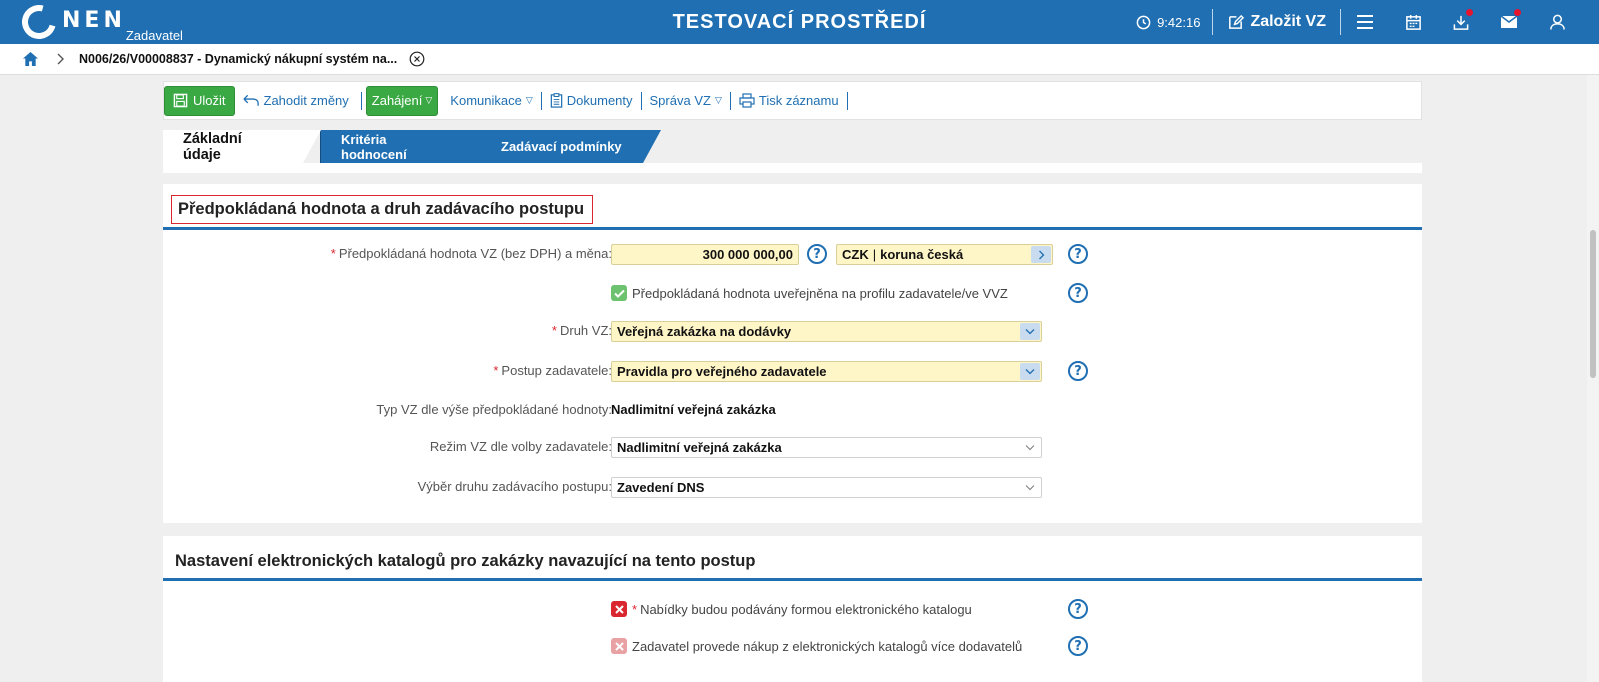 The width and height of the screenshot is (1599, 682). I want to click on user-button, so click(1557, 22).